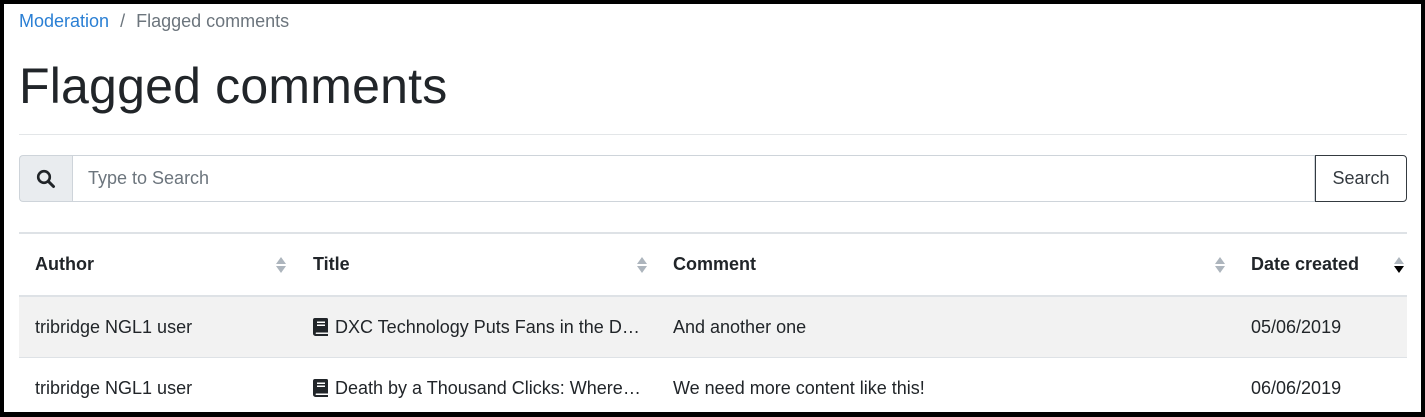  What do you see at coordinates (477, 264) in the screenshot?
I see `column-header-title: Title` at bounding box center [477, 264].